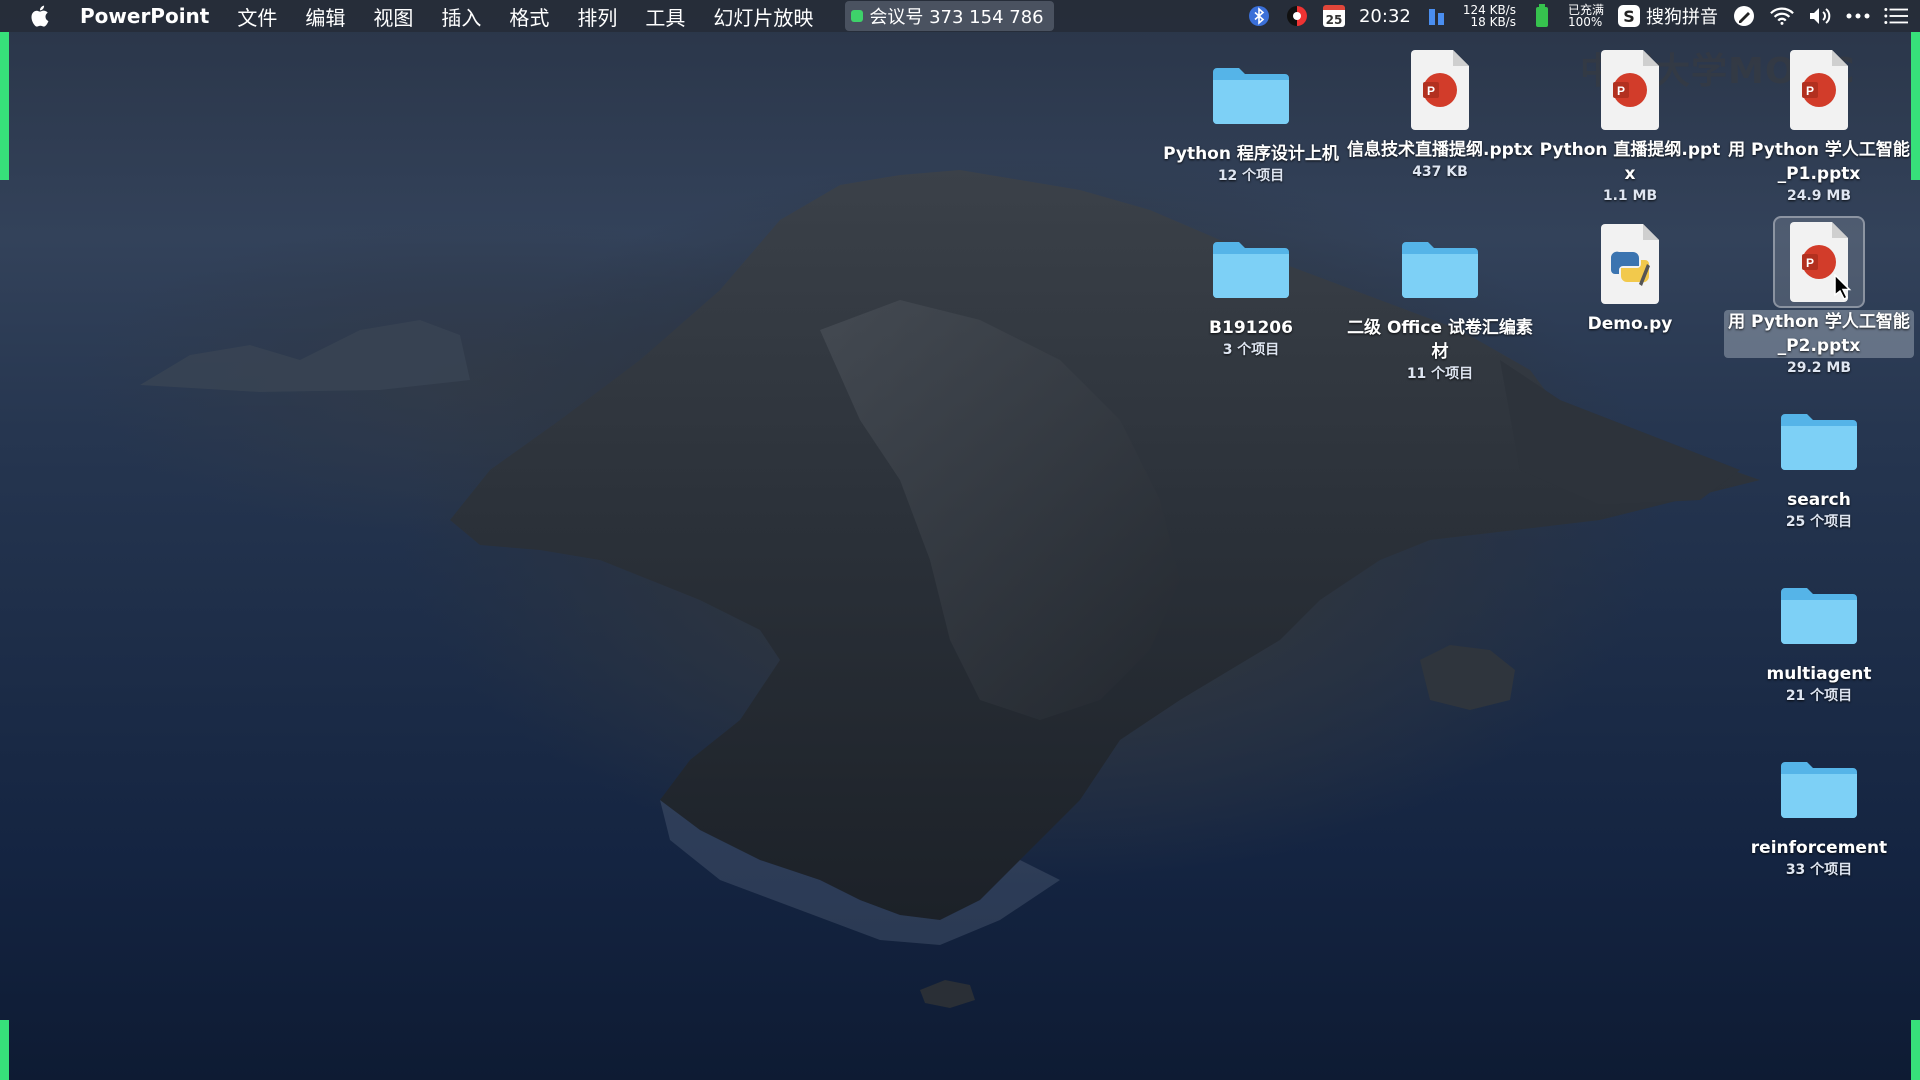 This screenshot has width=1920, height=1080. Describe the element at coordinates (1858, 16) in the screenshot. I see `more-icon` at that location.